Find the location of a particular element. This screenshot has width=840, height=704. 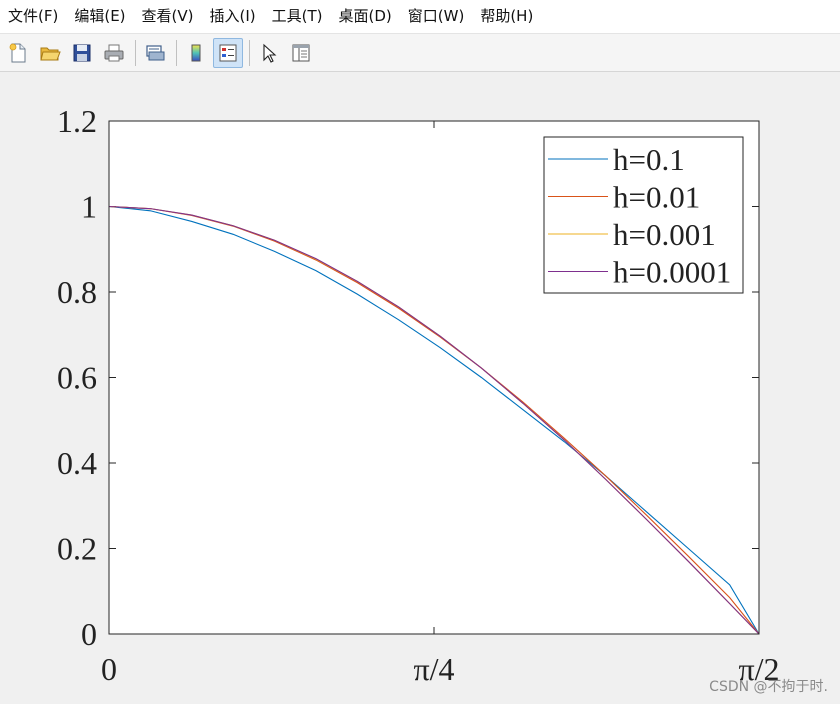

legend-icon is located at coordinates (228, 52).